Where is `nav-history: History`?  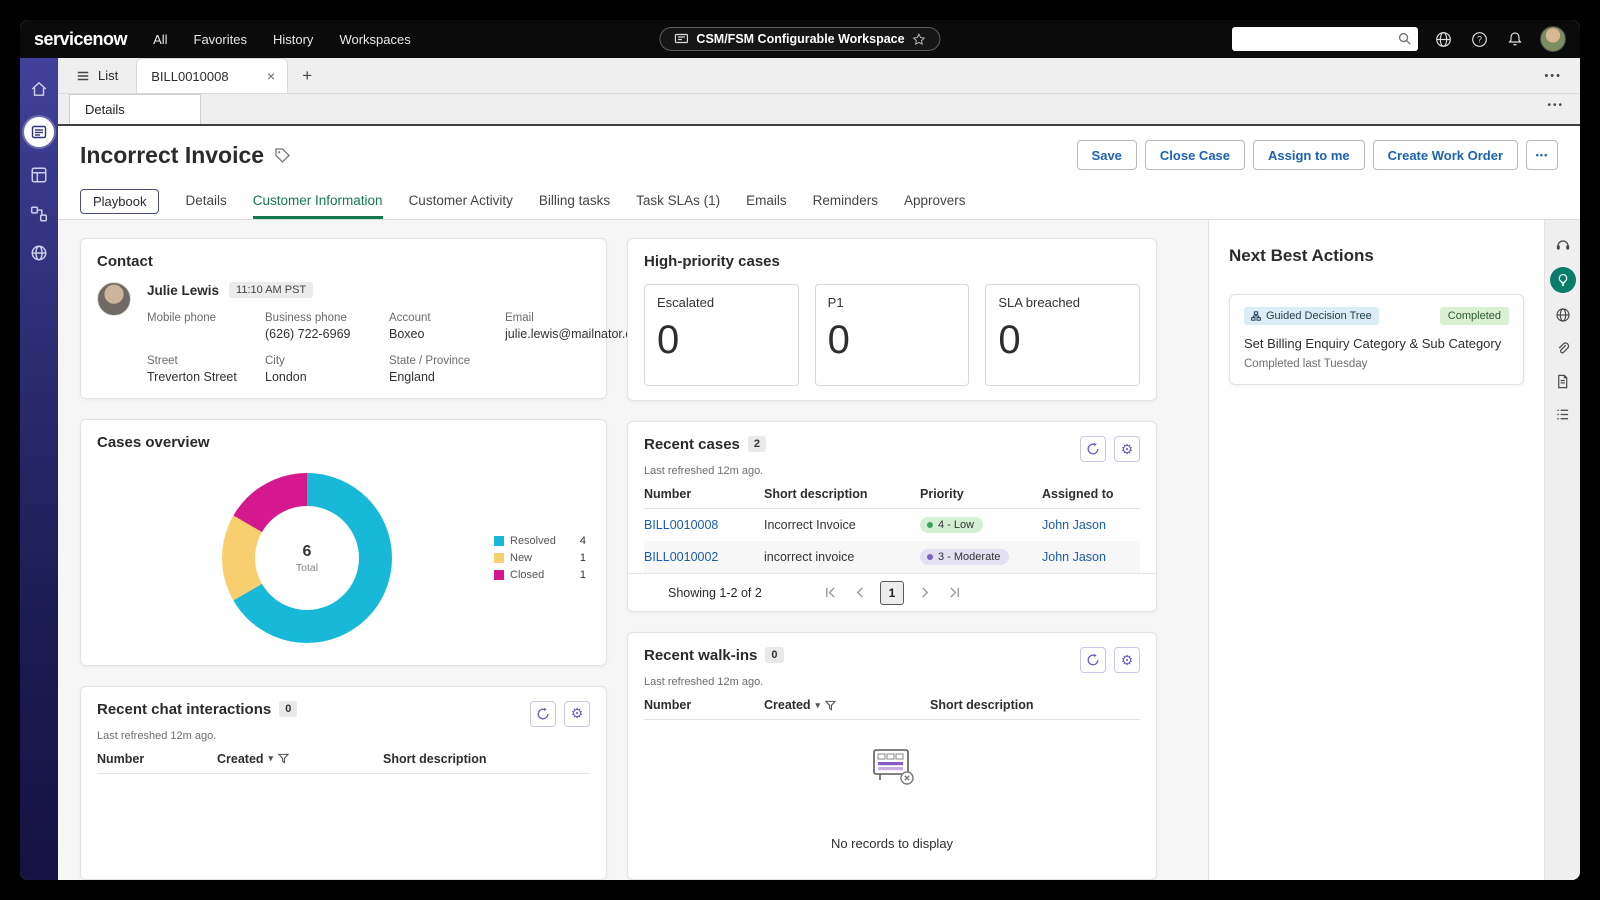 nav-history: History is located at coordinates (293, 39).